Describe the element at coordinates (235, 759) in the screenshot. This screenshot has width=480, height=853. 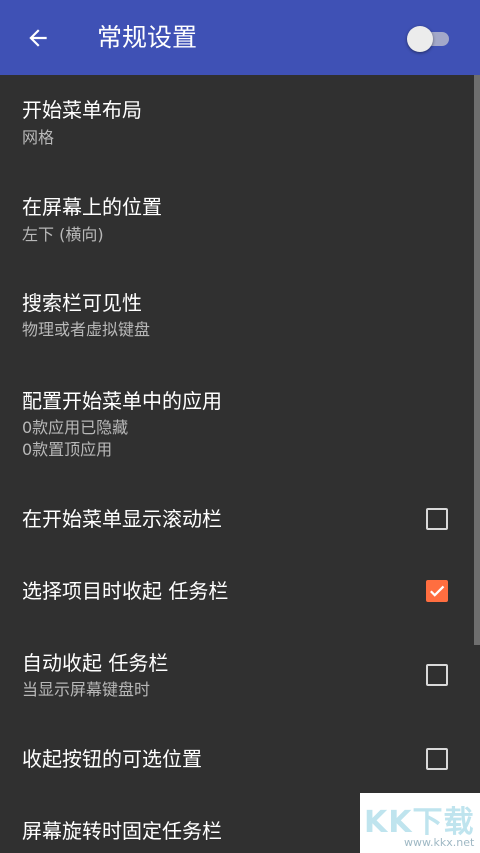
I see `setting-collapse-button-position: 收起按钮的可选位置` at that location.